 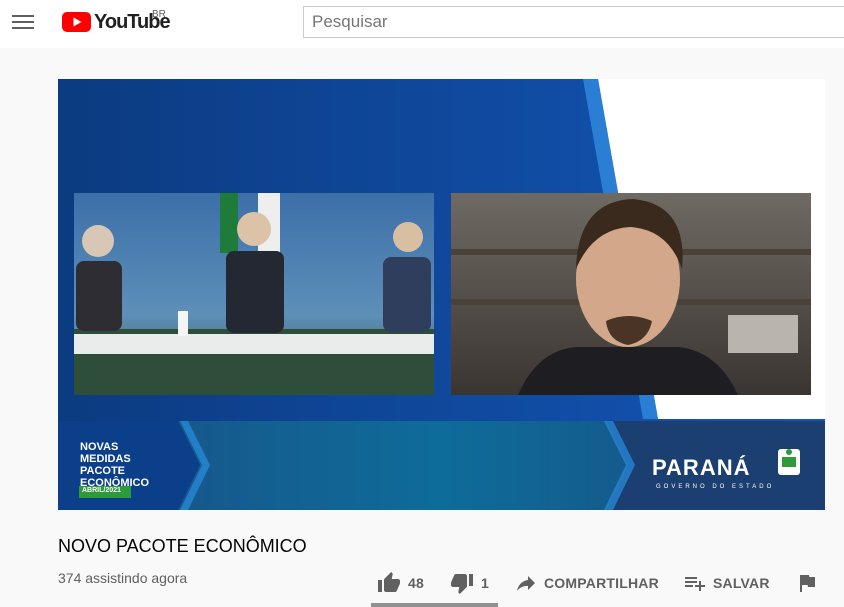 I want to click on playlist-add-icon, so click(x=695, y=584).